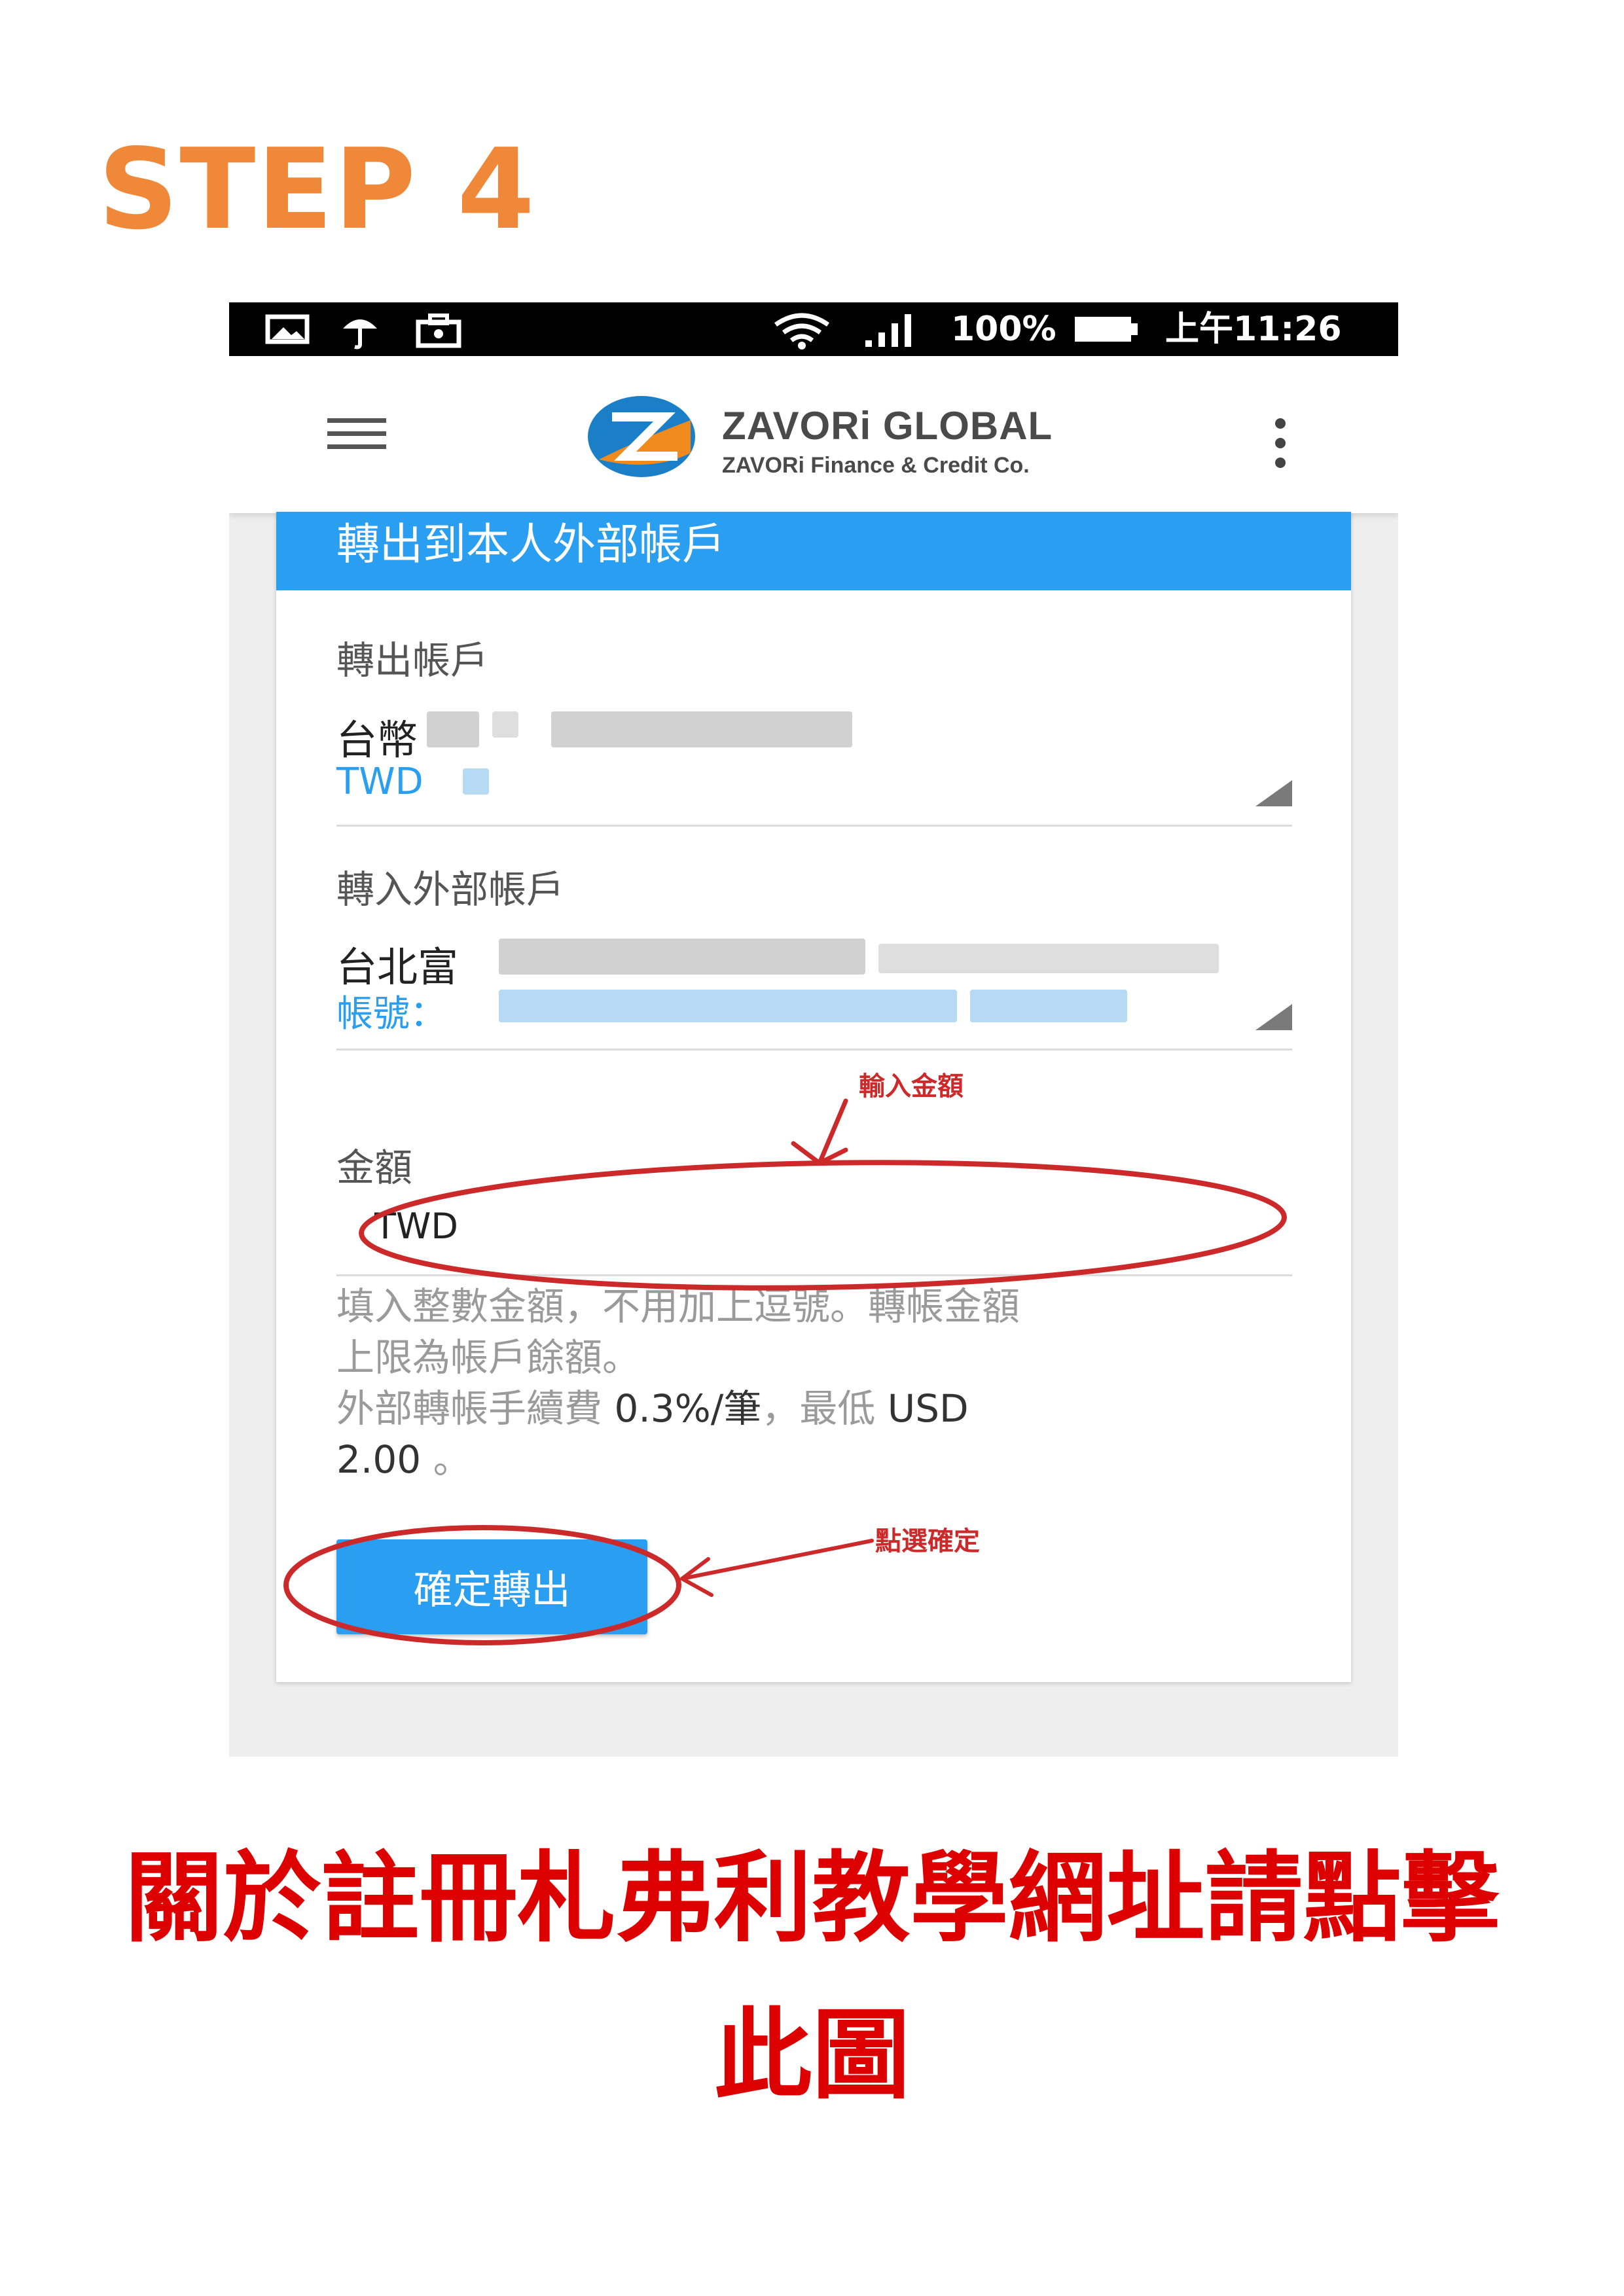 The height and width of the screenshot is (2296, 1624). Describe the element at coordinates (812, 1898) in the screenshot. I see `tutorial-link-line1: 關於註冊札弗利教學網址請點擊` at that location.